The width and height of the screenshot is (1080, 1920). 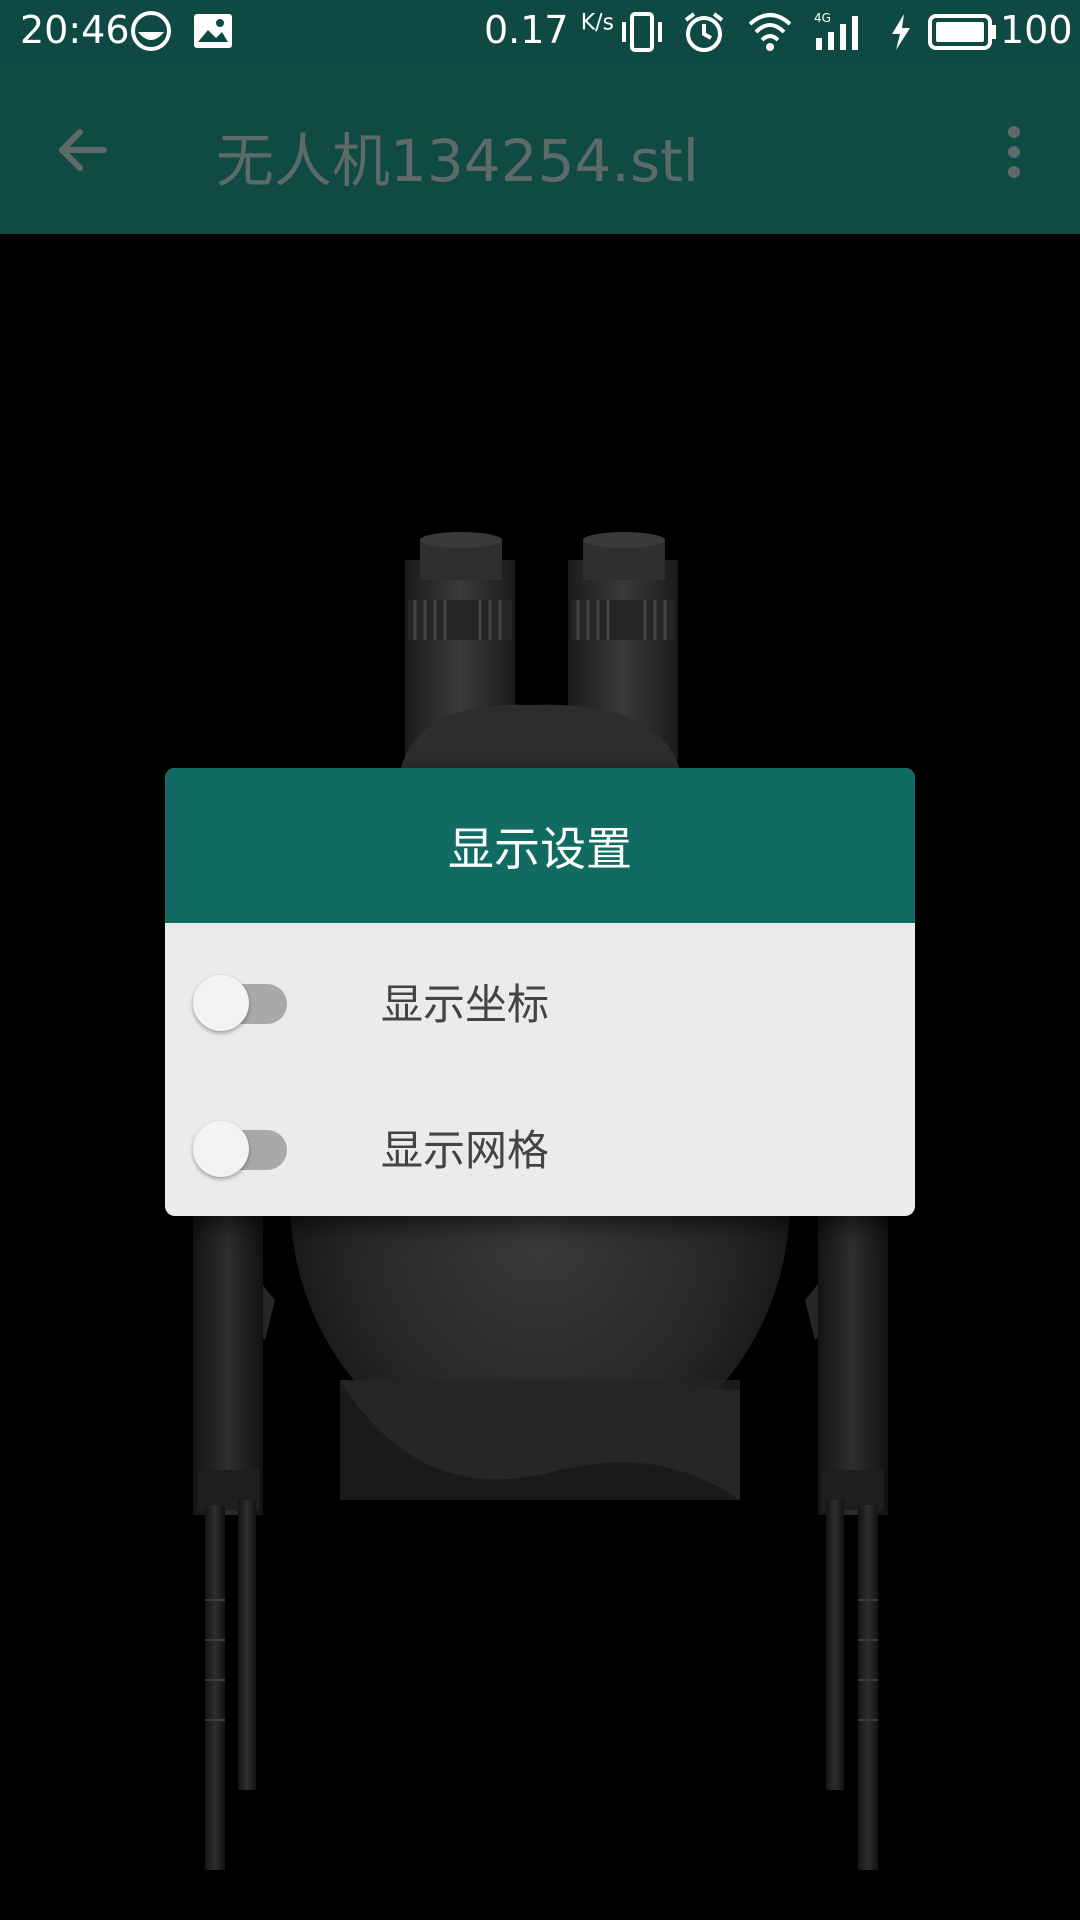 I want to click on status-time: 20:46, so click(x=75, y=30).